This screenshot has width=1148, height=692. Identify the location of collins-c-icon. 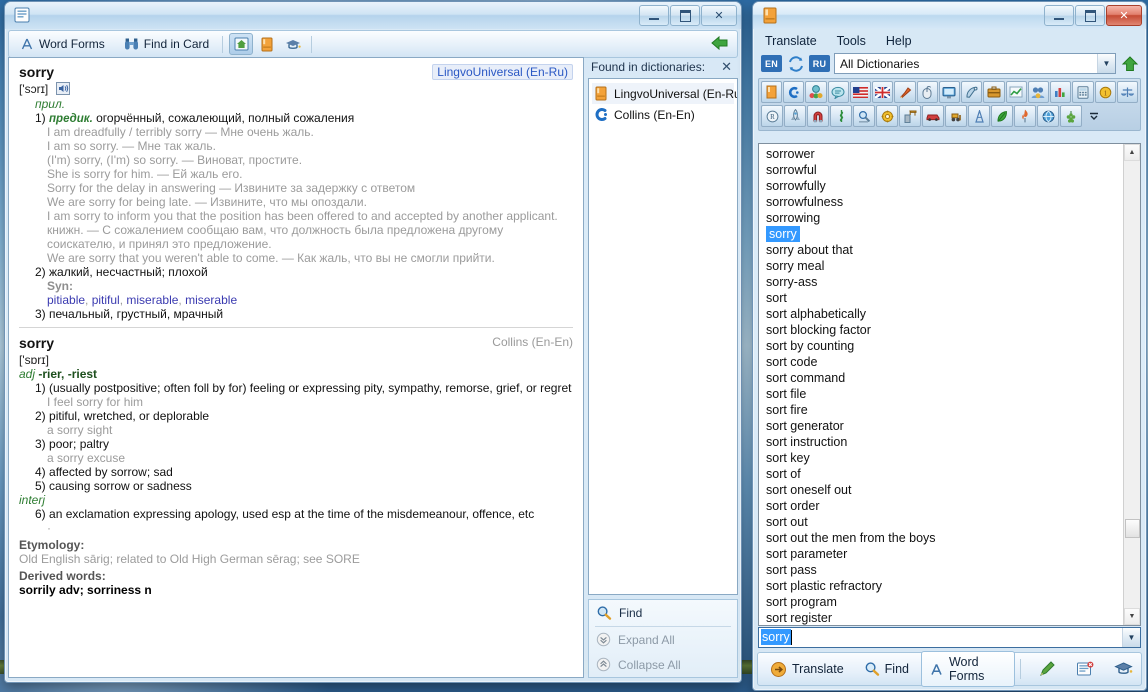
(794, 92).